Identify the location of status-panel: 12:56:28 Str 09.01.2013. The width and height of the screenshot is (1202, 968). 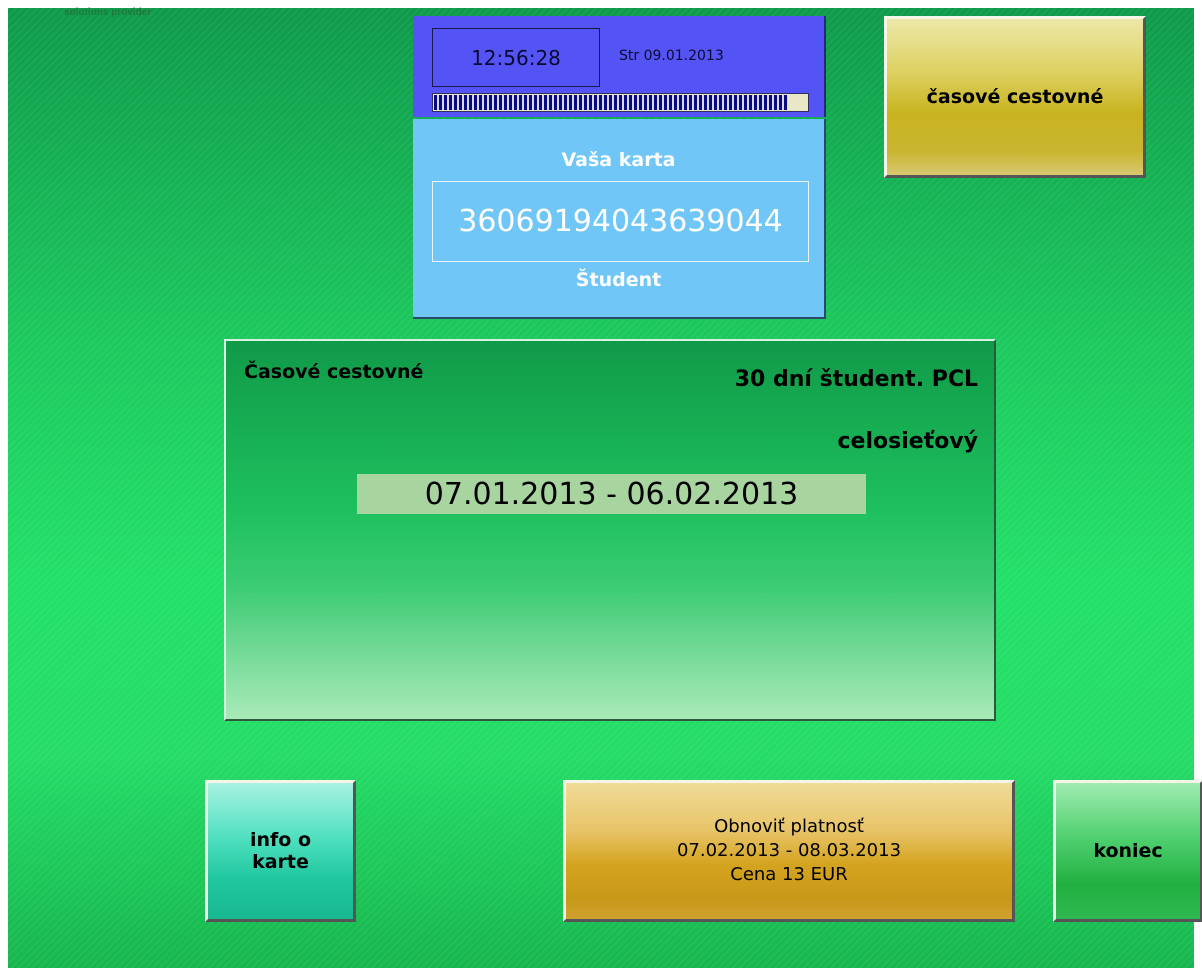
(619, 66).